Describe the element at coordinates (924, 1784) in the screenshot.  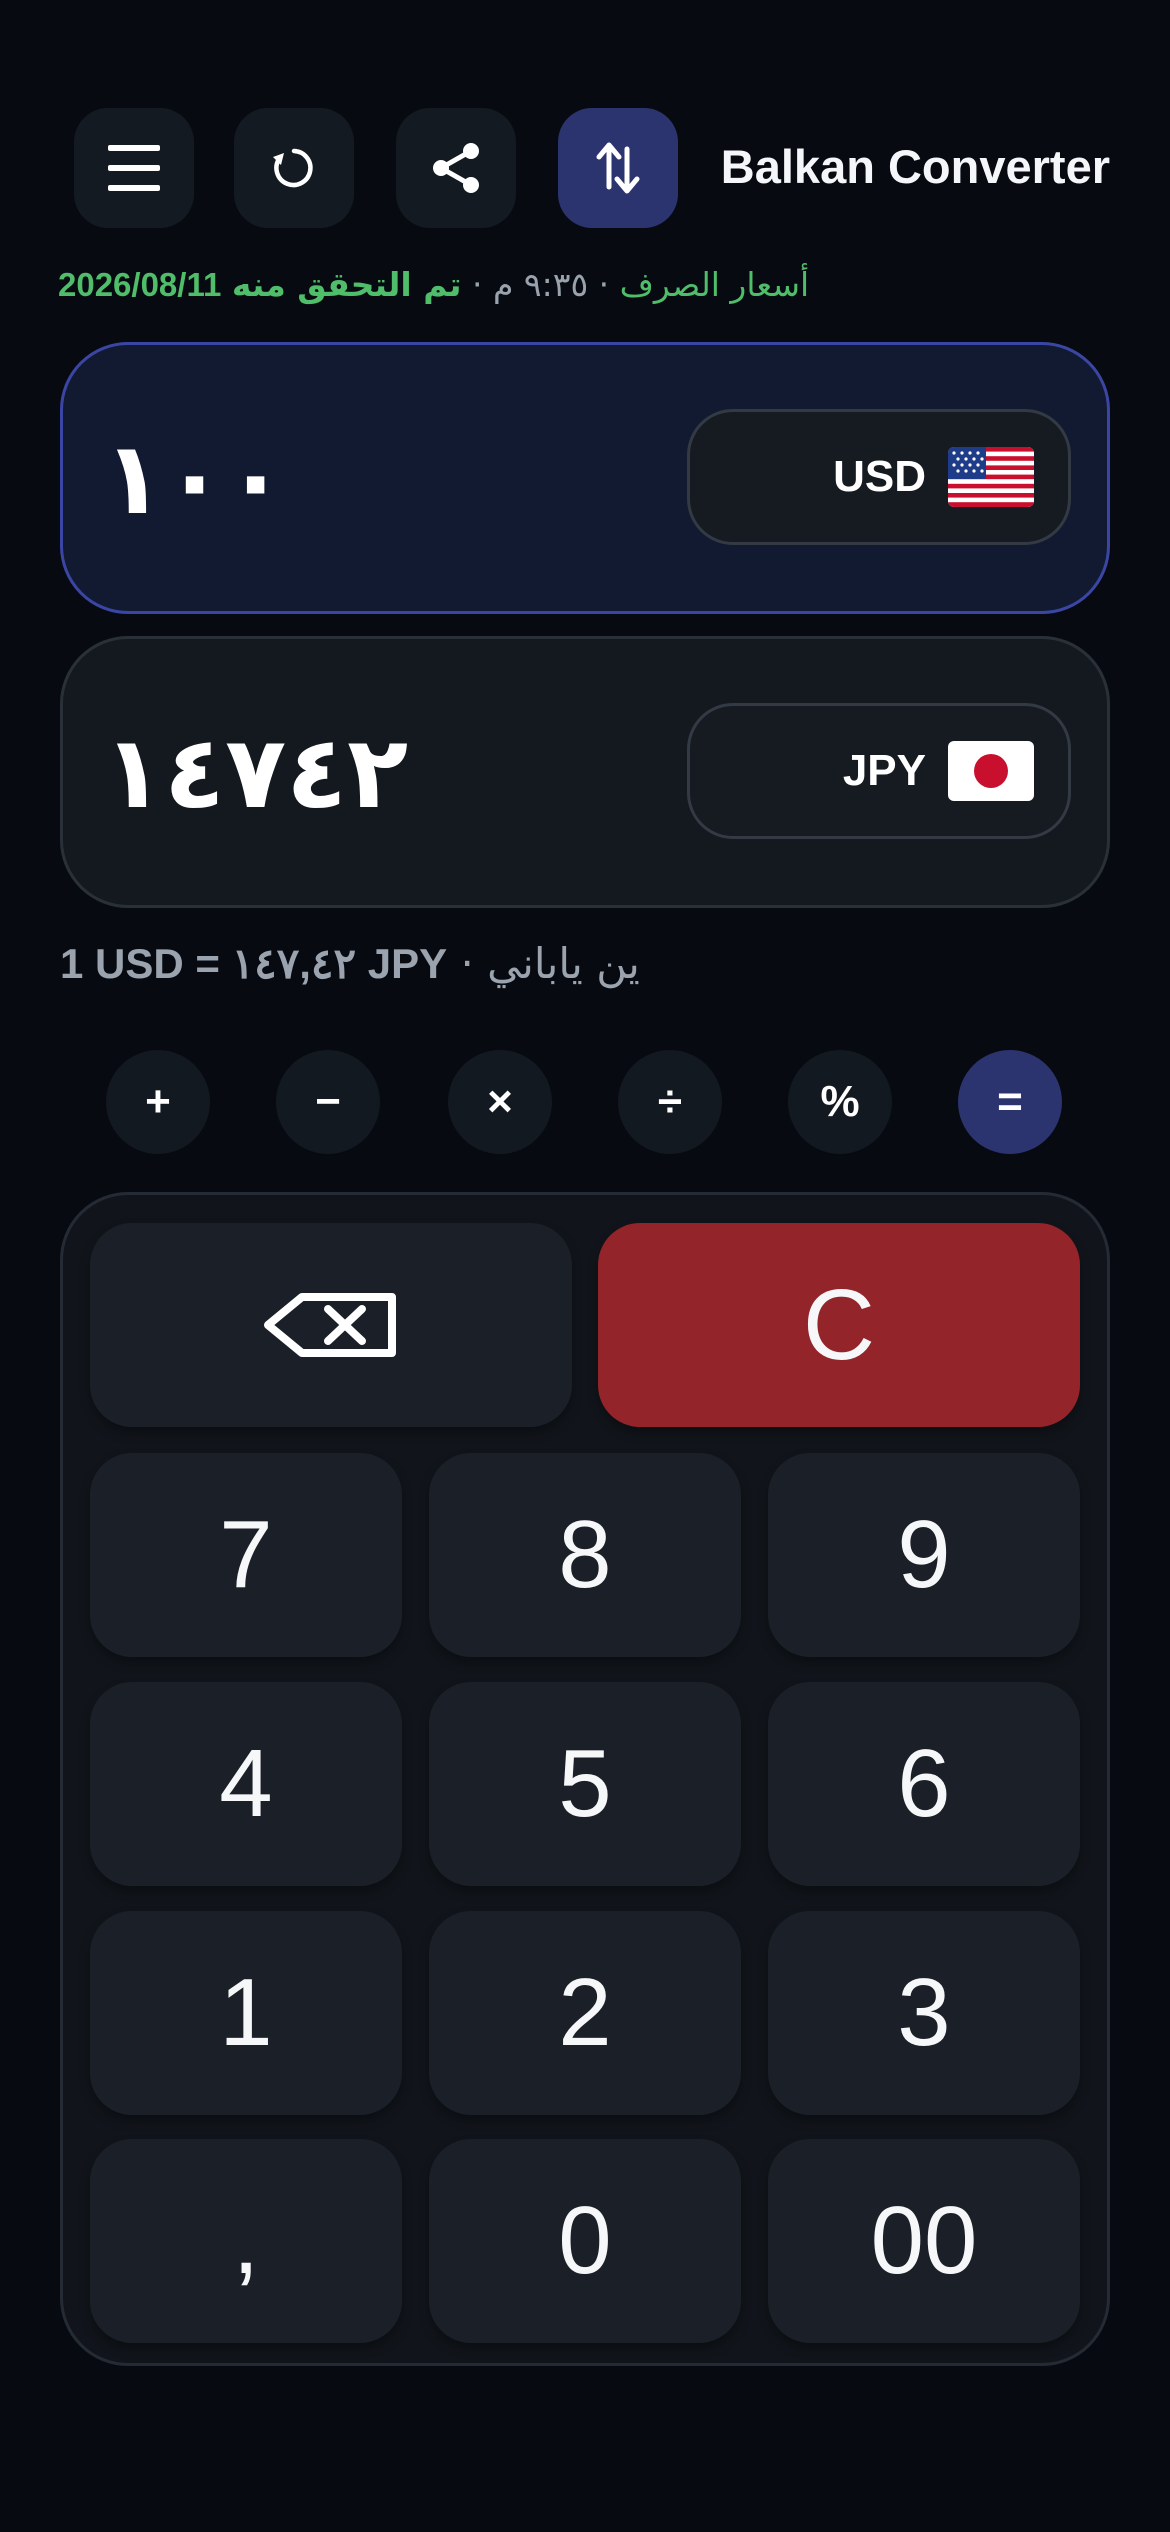
I see `key-6: 6` at that location.